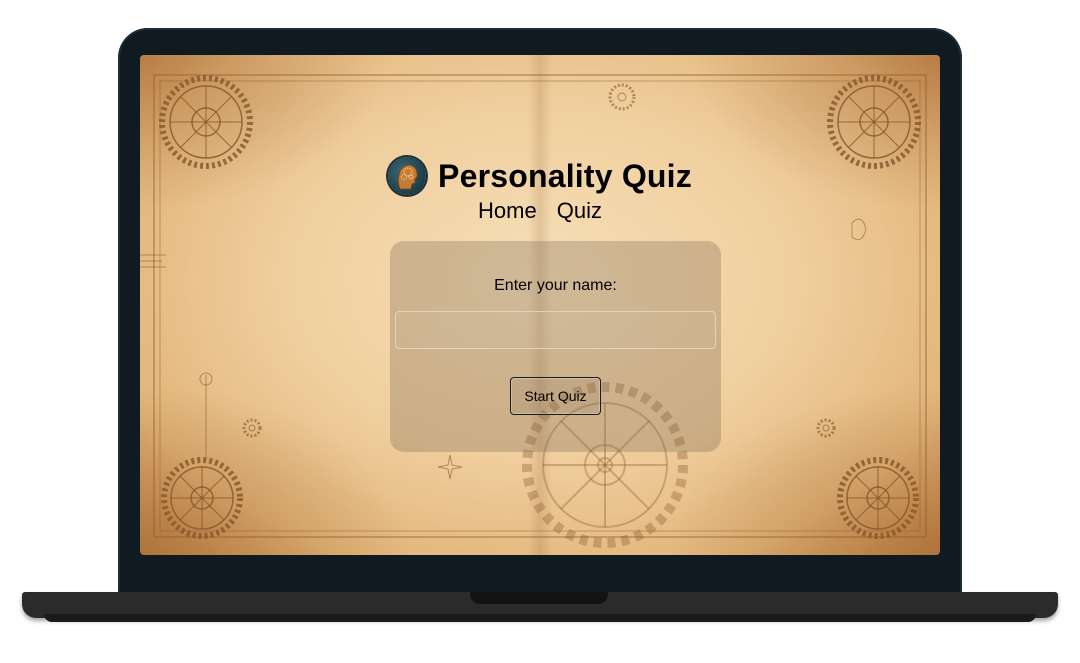 Image resolution: width=1080 pixels, height=663 pixels. Describe the element at coordinates (579, 211) in the screenshot. I see `nav-quiz-link: Quiz` at that location.